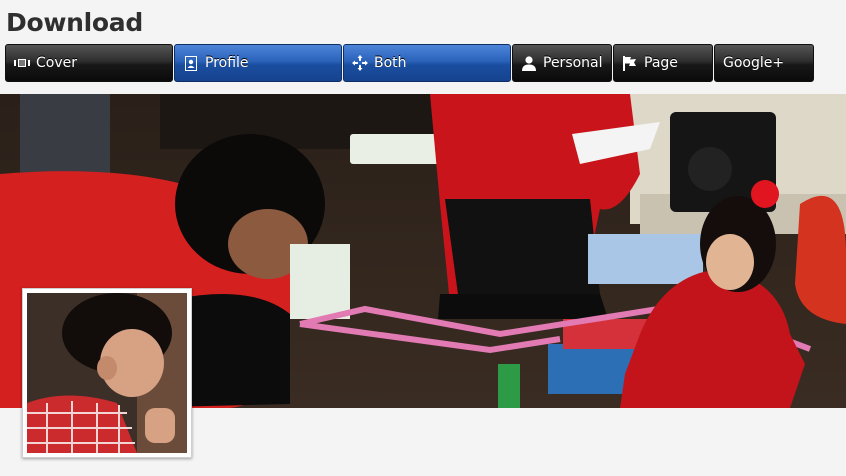 The width and height of the screenshot is (846, 476). Describe the element at coordinates (390, 63) in the screenshot. I see `both-button-label: Both` at that location.